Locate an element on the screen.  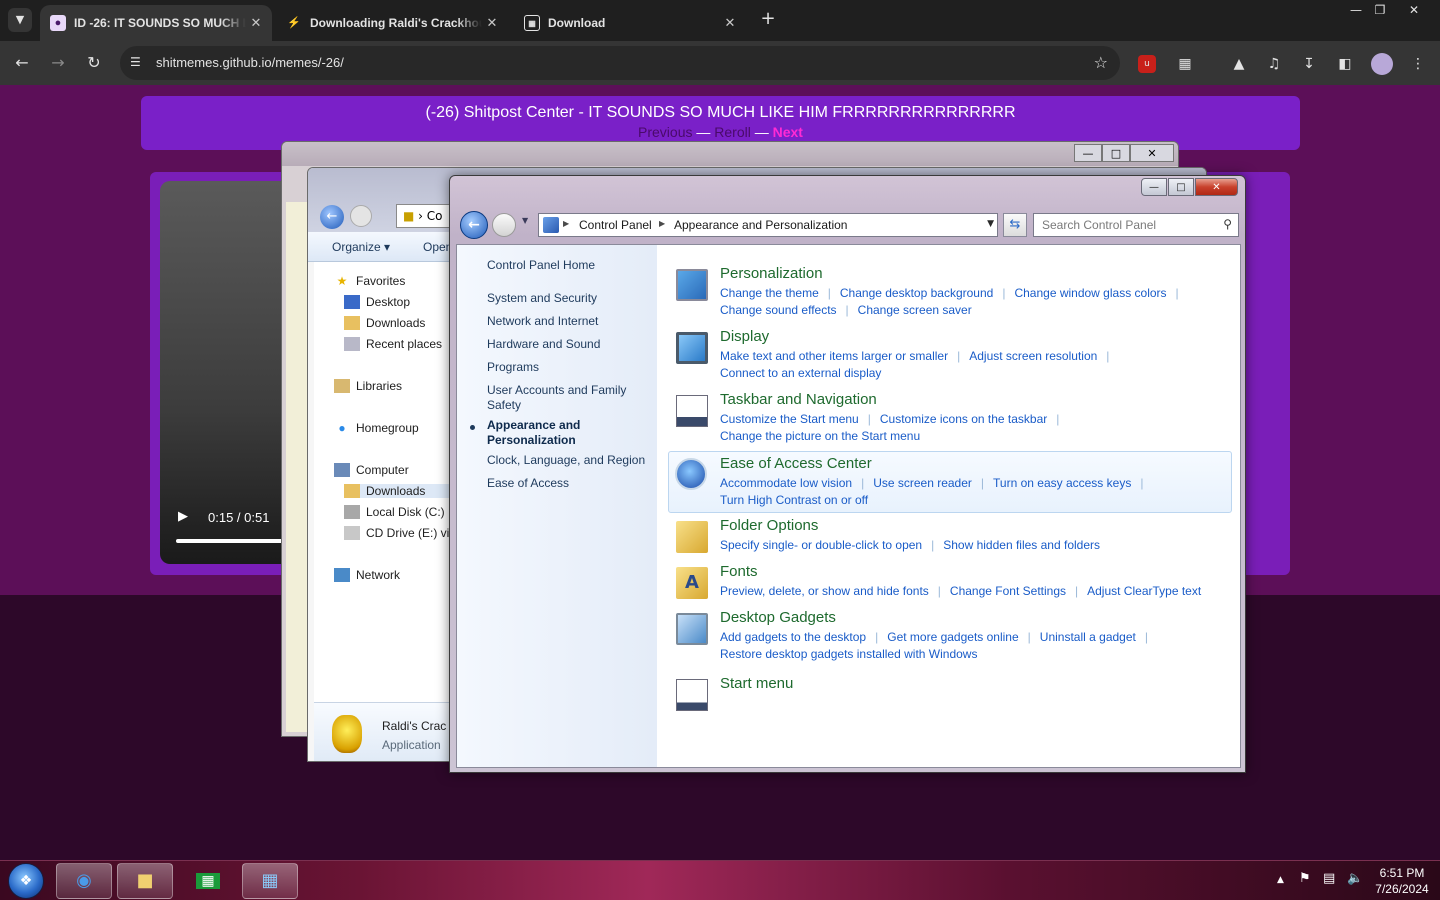
nav-computer: Computer is located at coordinates (371, 470).